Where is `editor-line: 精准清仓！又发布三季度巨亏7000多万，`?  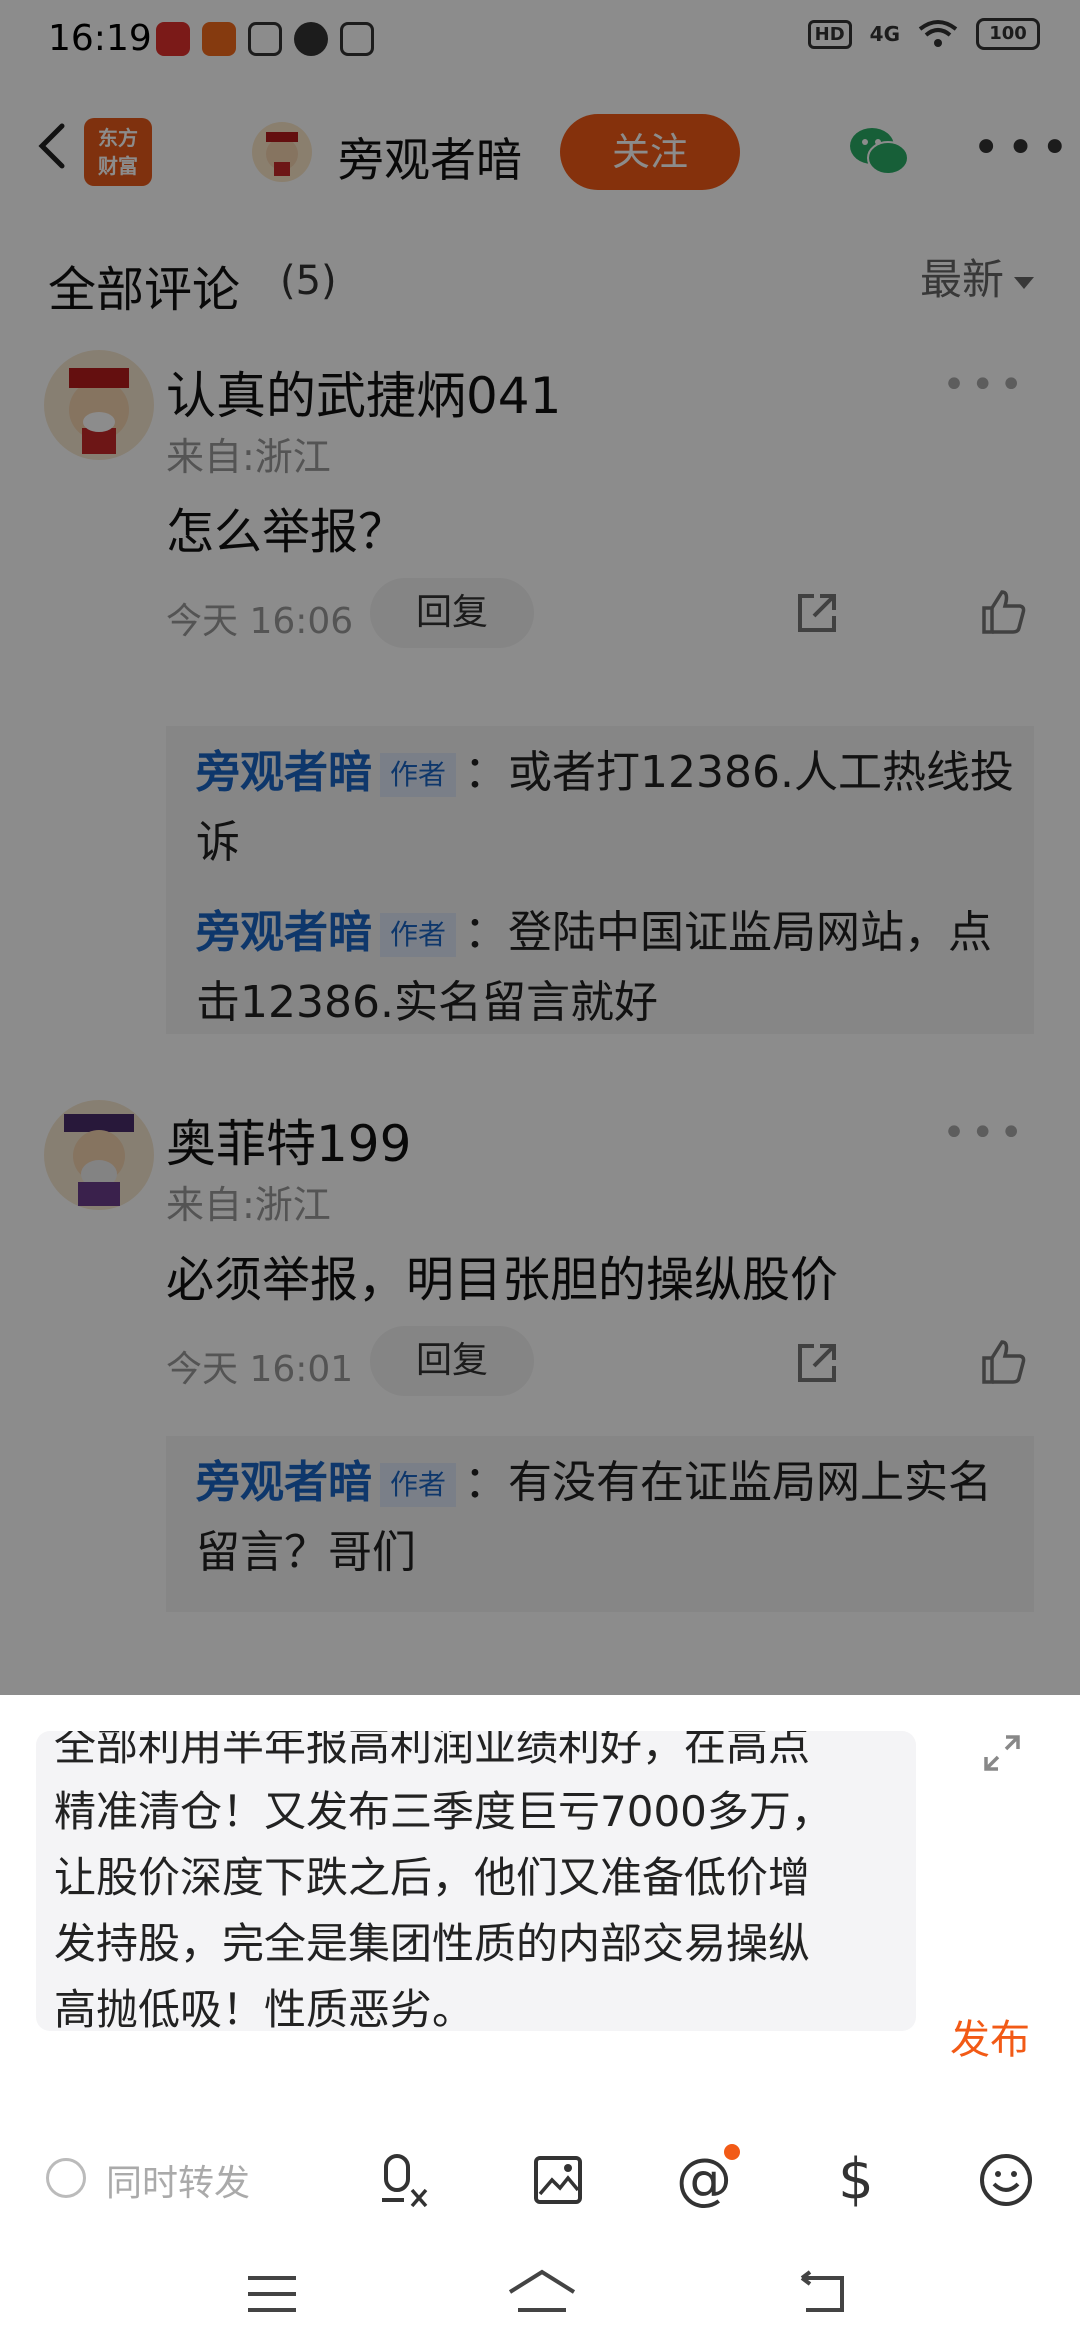
editor-line: 精准清仓！又发布三季度巨亏7000多万， is located at coordinates (443, 1811).